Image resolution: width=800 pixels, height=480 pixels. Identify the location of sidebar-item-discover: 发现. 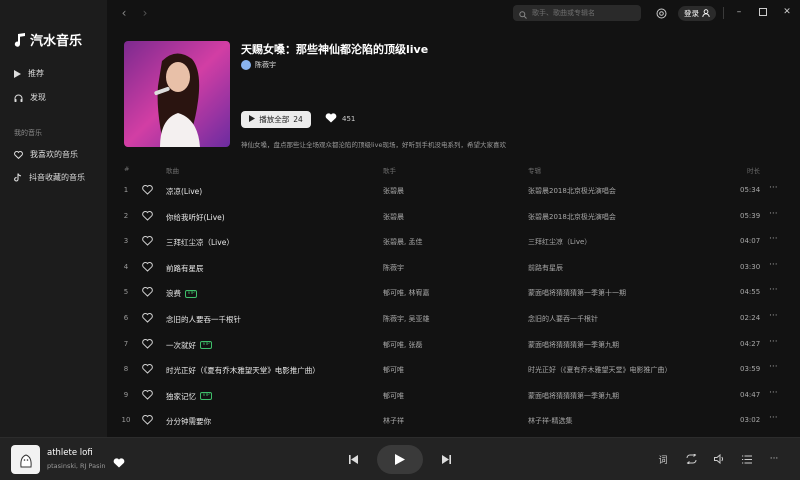
(30, 97).